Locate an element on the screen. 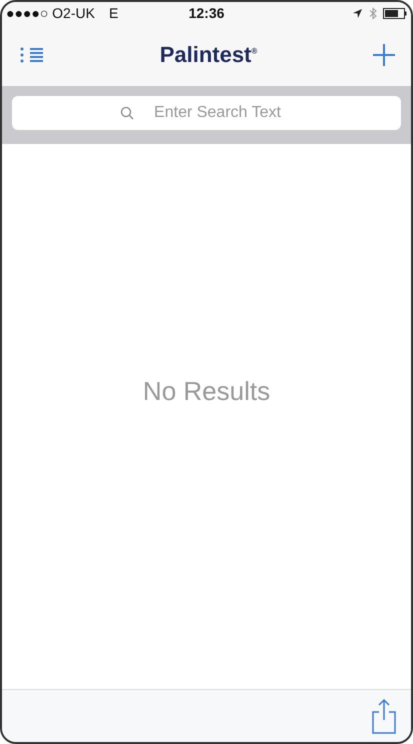 This screenshot has height=744, width=413. search-field: Enter Search Text is located at coordinates (206, 113).